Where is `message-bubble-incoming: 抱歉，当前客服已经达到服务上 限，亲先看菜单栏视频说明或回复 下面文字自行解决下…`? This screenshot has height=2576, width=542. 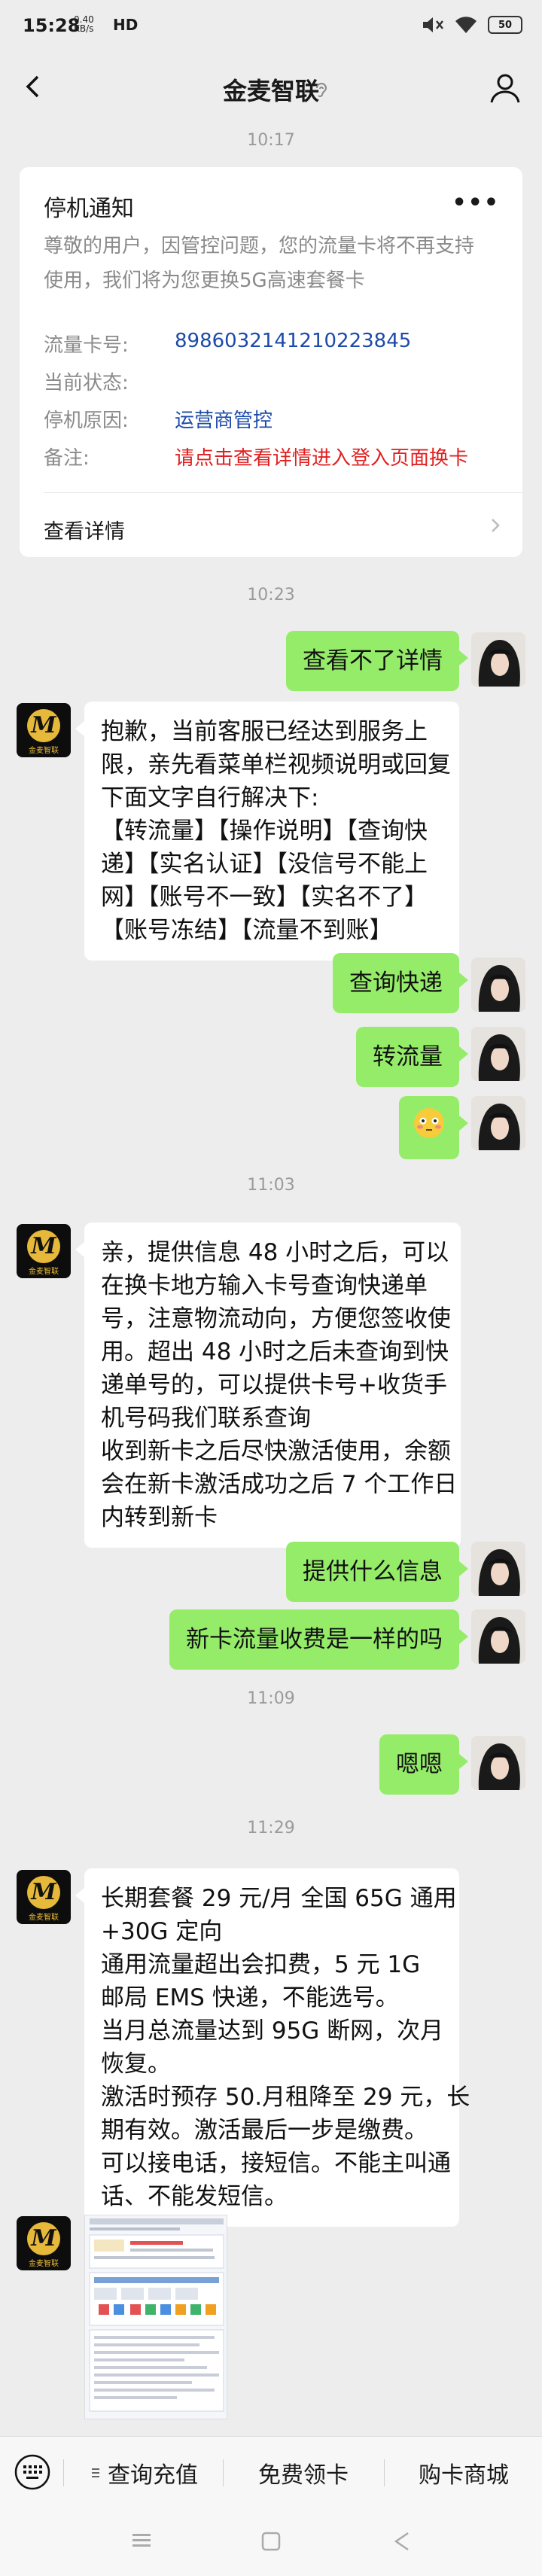
message-bubble-incoming: 抱歉，当前客服已经达到服务上 限，亲先看菜单栏视频说明或回复 下面文字自行解决下… is located at coordinates (267, 831).